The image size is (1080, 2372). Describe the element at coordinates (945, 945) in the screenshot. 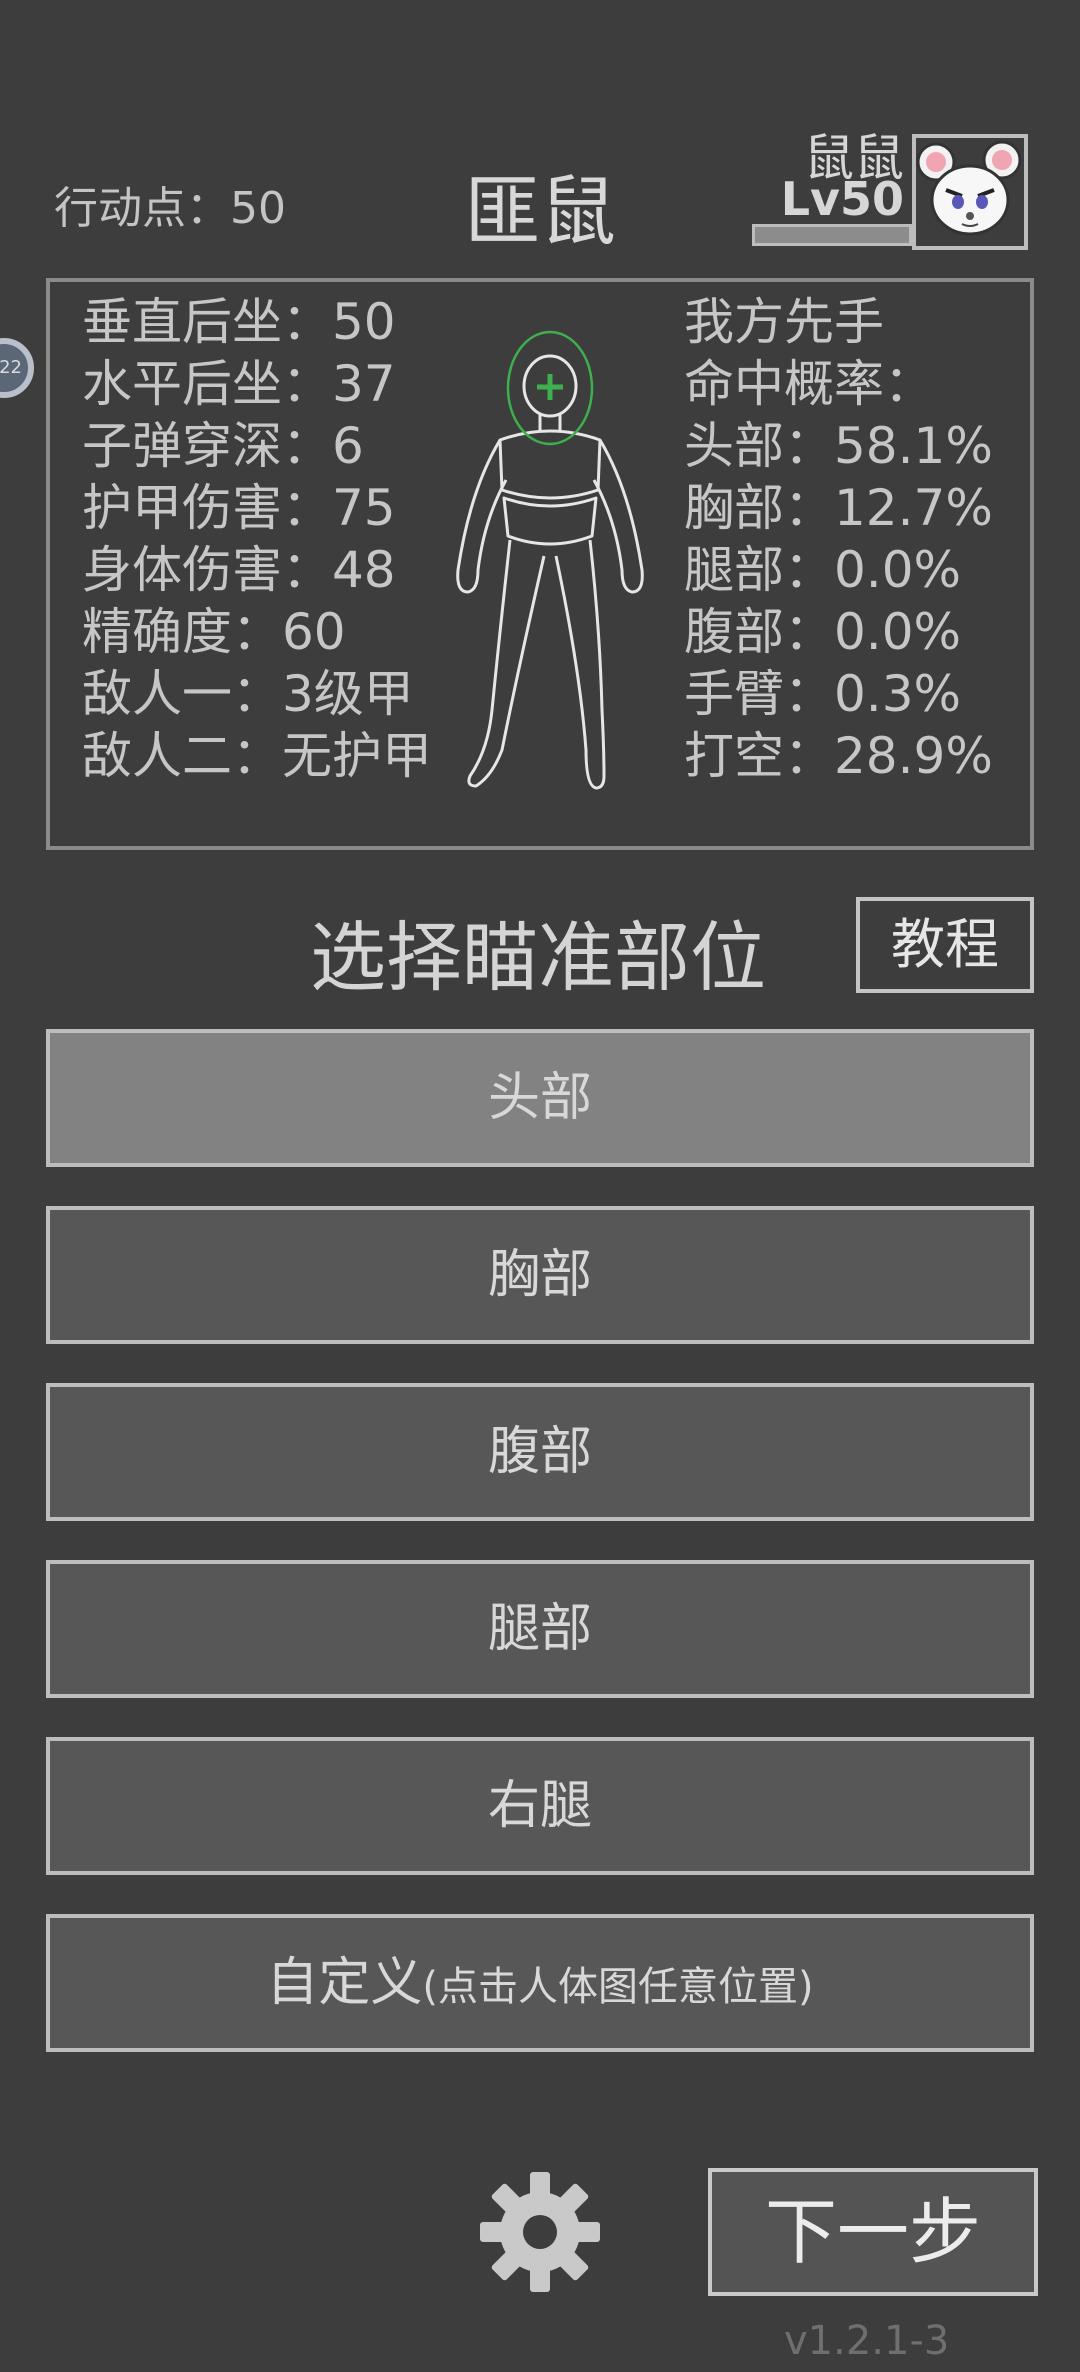

I see `tutorial-button: 教程` at that location.